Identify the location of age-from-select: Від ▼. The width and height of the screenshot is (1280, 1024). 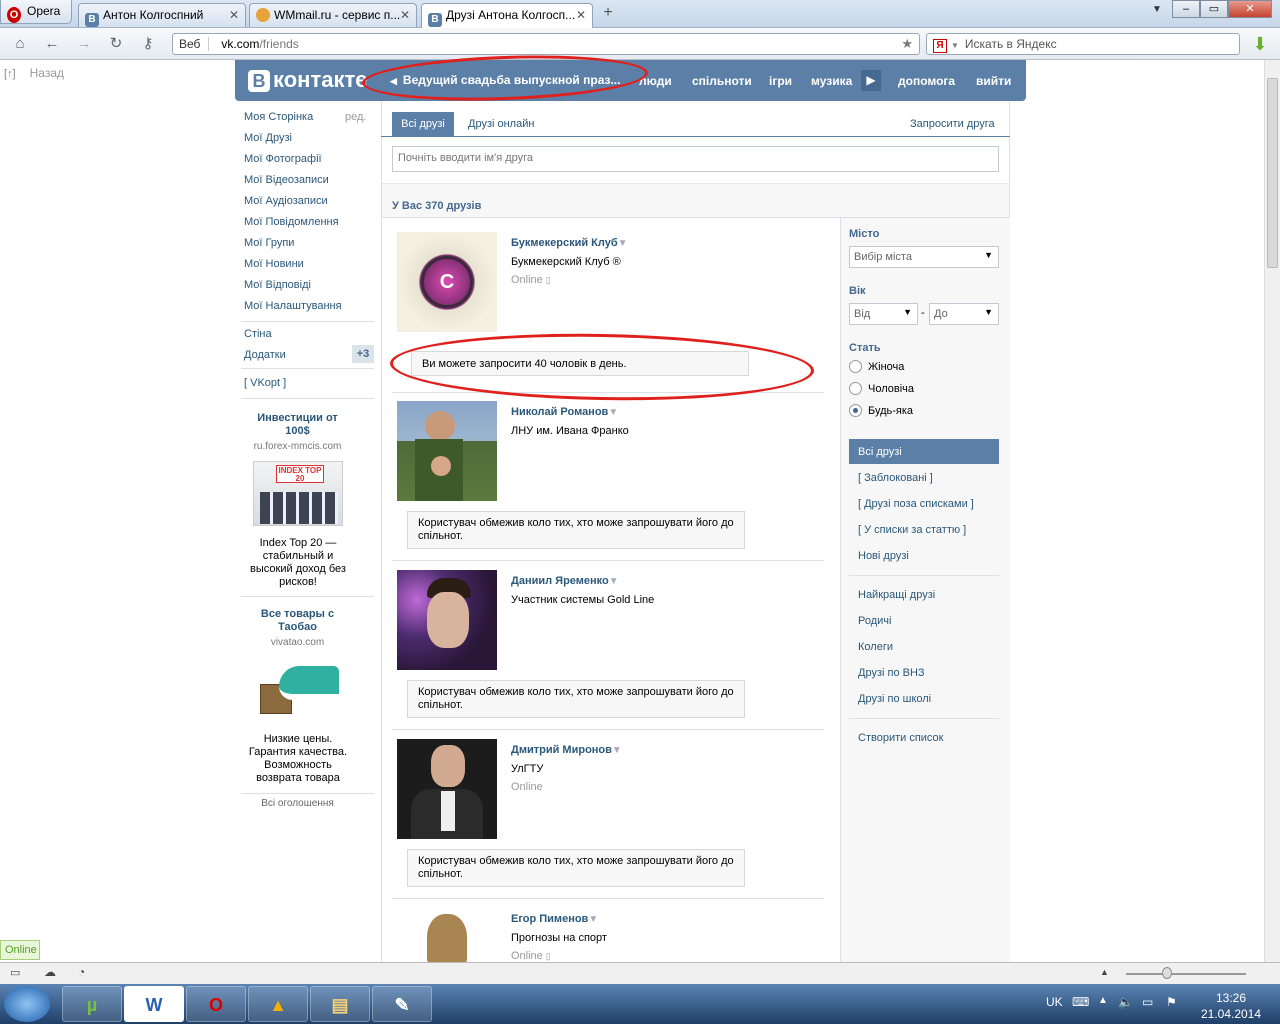
(883, 314).